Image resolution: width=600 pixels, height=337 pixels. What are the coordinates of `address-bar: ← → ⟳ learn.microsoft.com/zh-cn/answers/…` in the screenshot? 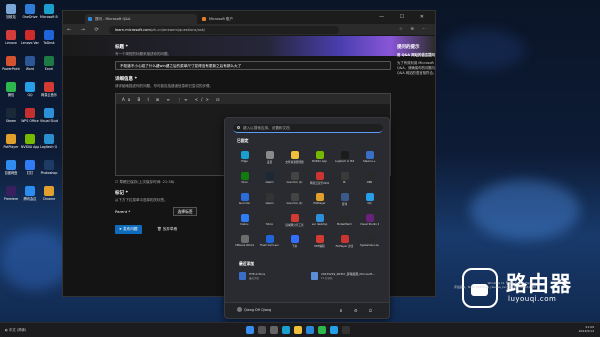 It's located at (249, 30).